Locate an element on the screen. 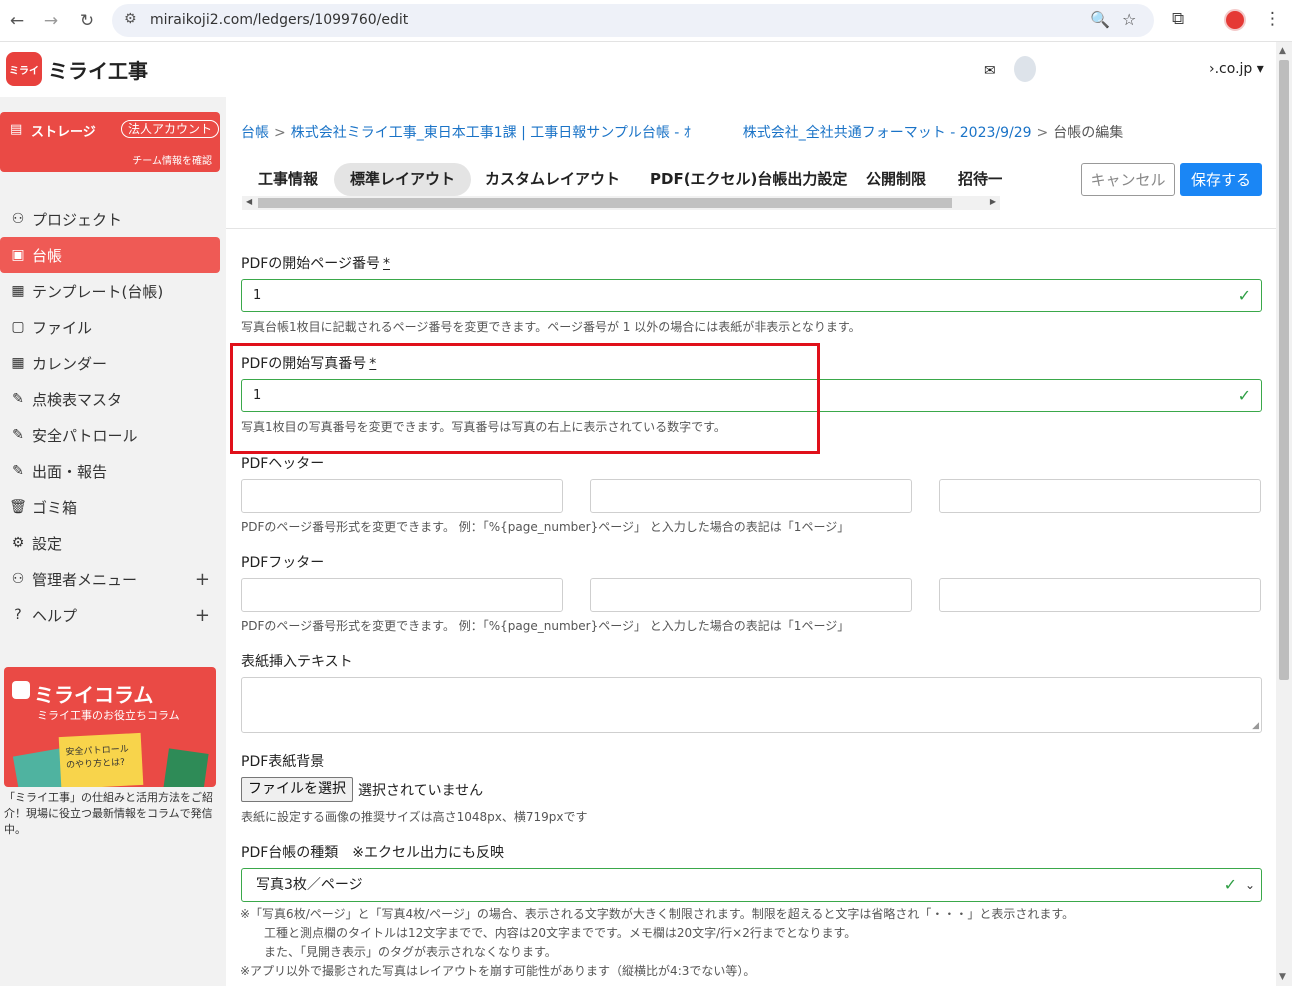 This screenshot has height=986, width=1292. chevron-down-icon: ⌄ is located at coordinates (1249, 885).